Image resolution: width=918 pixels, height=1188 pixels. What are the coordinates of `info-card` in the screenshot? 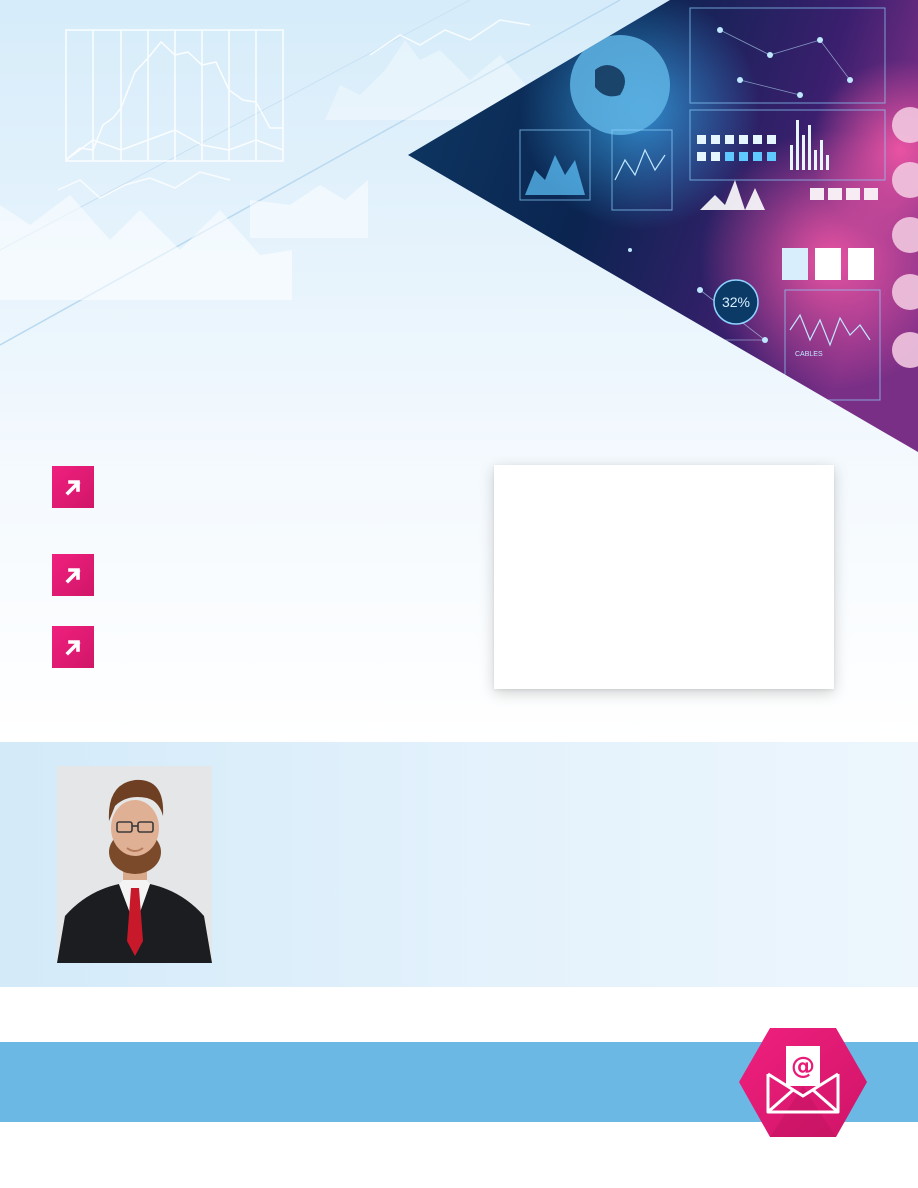 It's located at (664, 577).